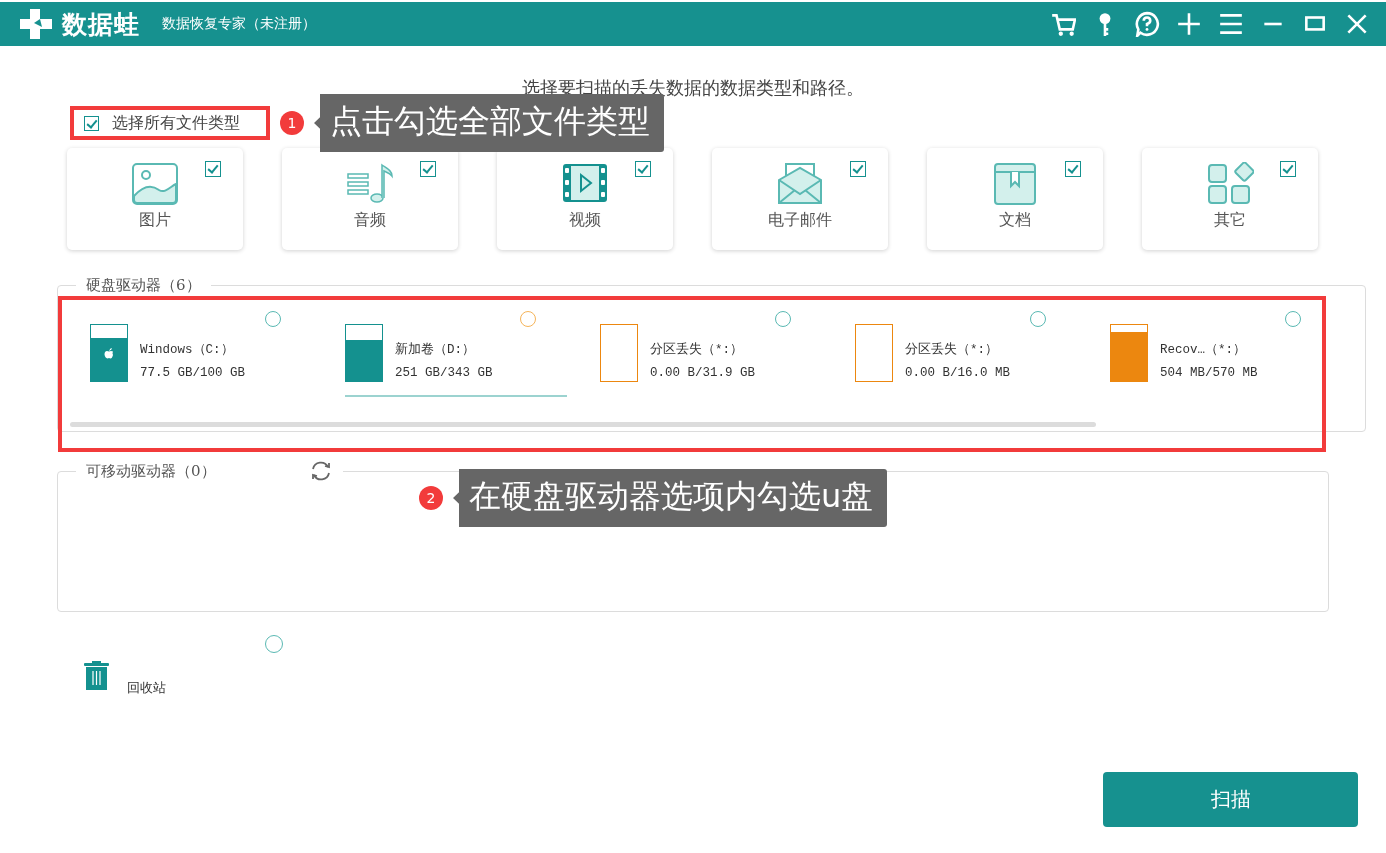 Image resolution: width=1386 pixels, height=853 pixels. I want to click on file-type-card: 文档, so click(1015, 199).